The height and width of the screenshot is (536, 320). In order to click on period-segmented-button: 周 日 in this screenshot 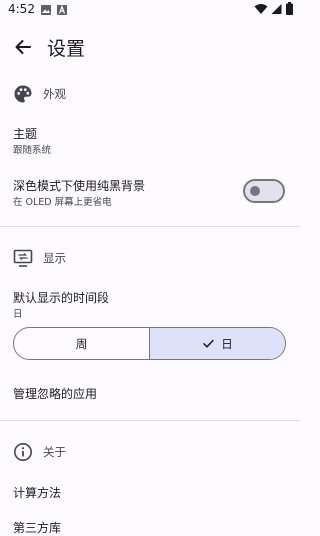, I will do `click(149, 343)`.